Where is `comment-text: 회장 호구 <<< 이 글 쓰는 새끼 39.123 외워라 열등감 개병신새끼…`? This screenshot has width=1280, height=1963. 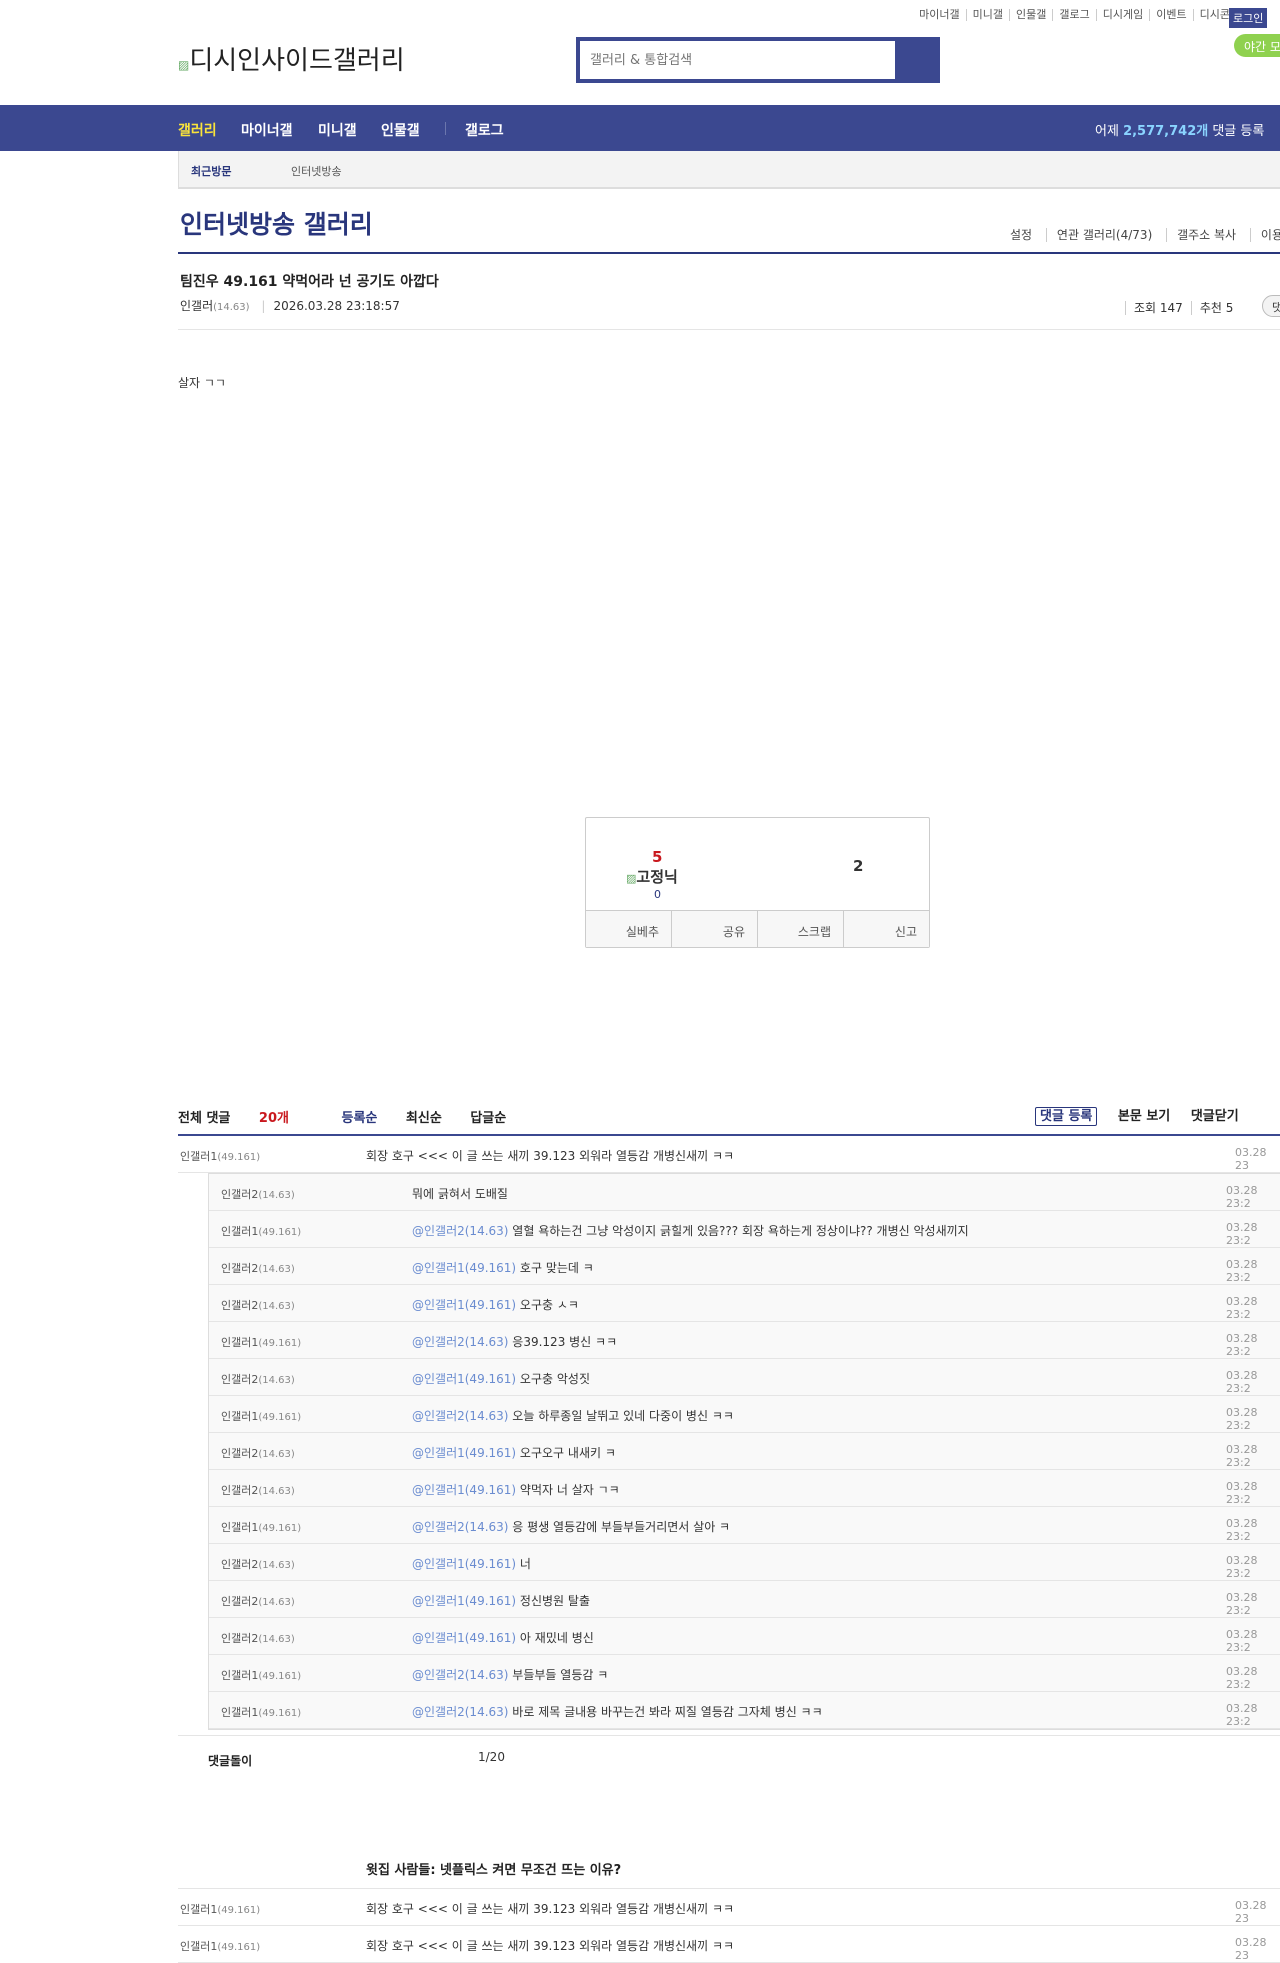
comment-text: 회장 호구 <<< 이 글 쓰는 새끼 39.123 외워라 열등감 개병신새끼… is located at coordinates (550, 1156).